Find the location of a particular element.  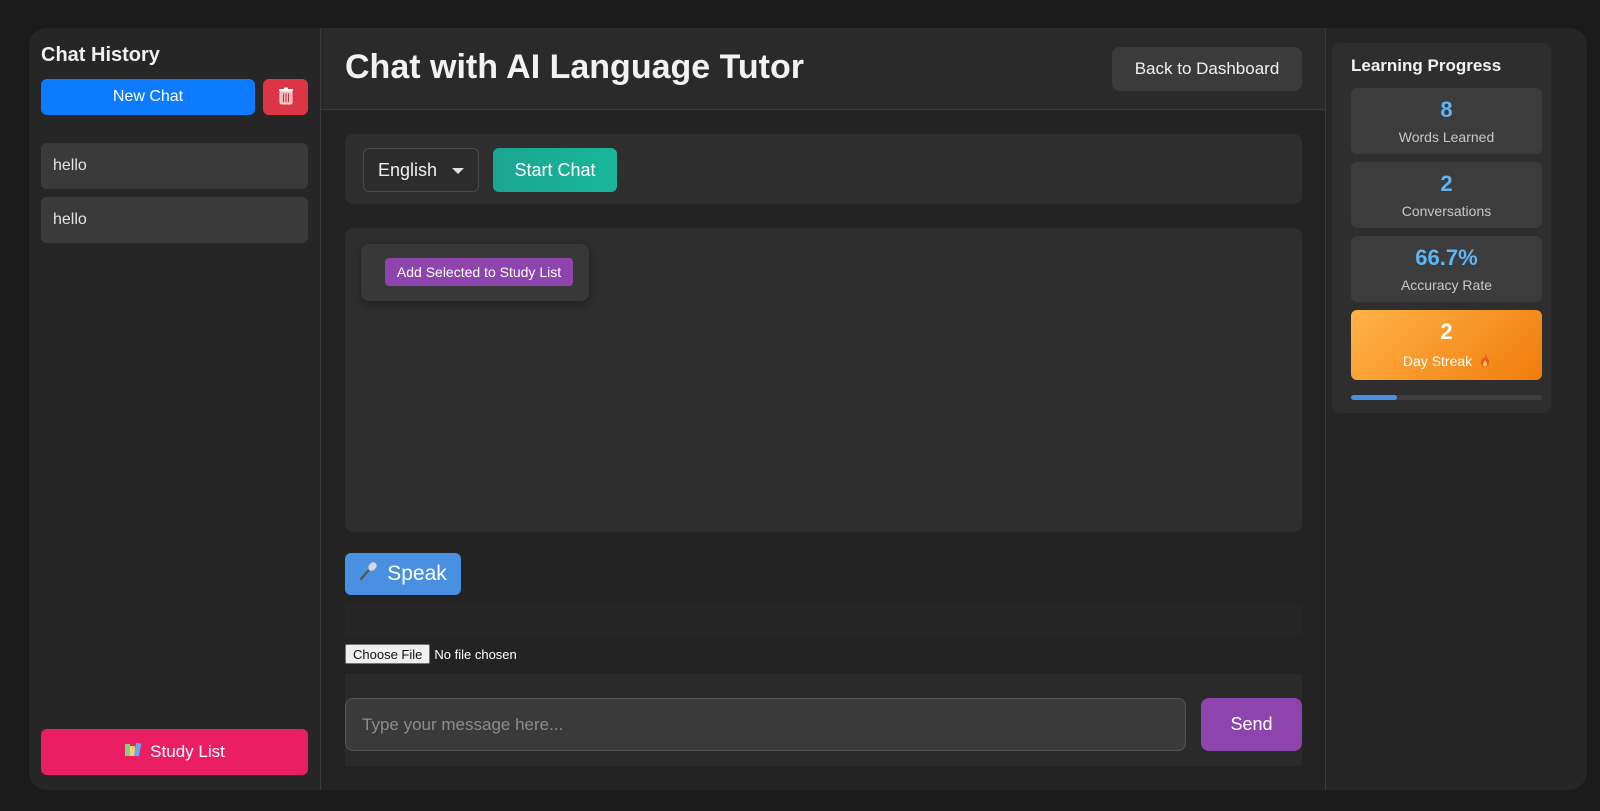

study-list-button: Study List is located at coordinates (174, 752).